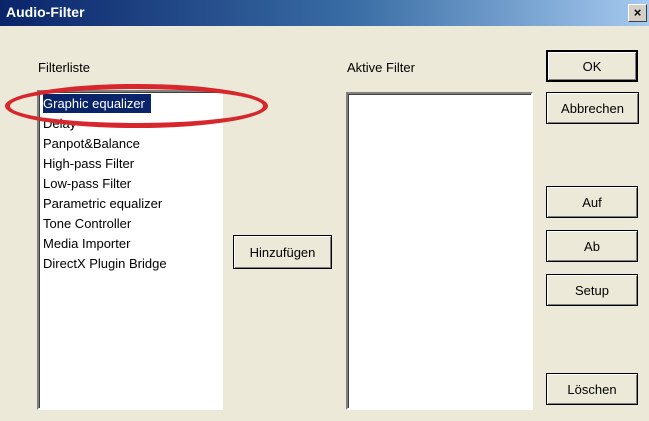  I want to click on list-item: Tone Controller, so click(87, 223).